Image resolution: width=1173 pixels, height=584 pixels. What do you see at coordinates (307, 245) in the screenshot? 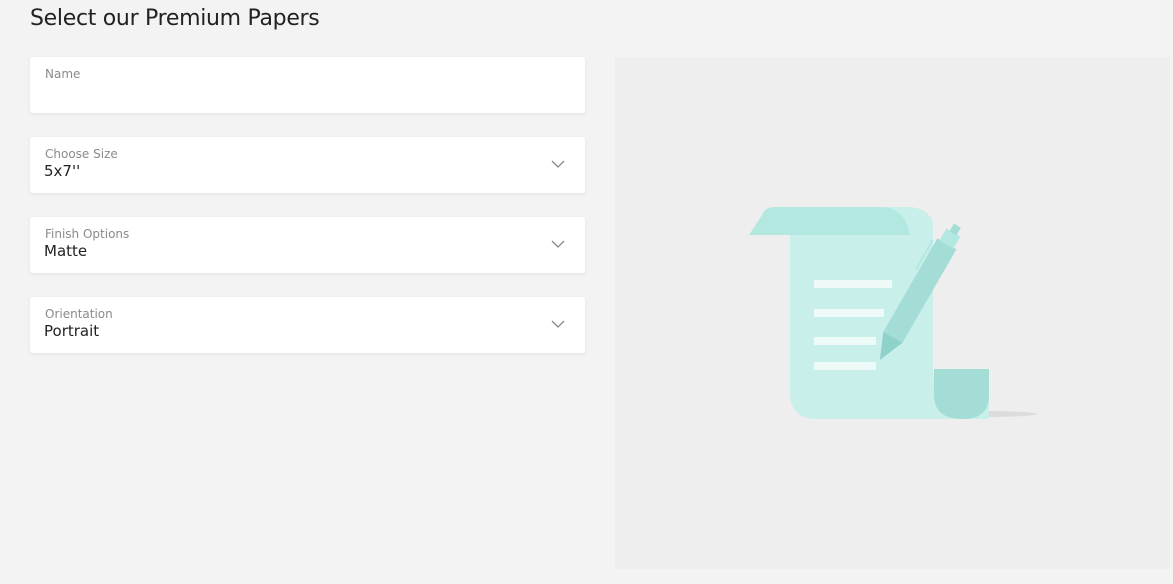
I see `finish-select: Finish Options Matte` at bounding box center [307, 245].